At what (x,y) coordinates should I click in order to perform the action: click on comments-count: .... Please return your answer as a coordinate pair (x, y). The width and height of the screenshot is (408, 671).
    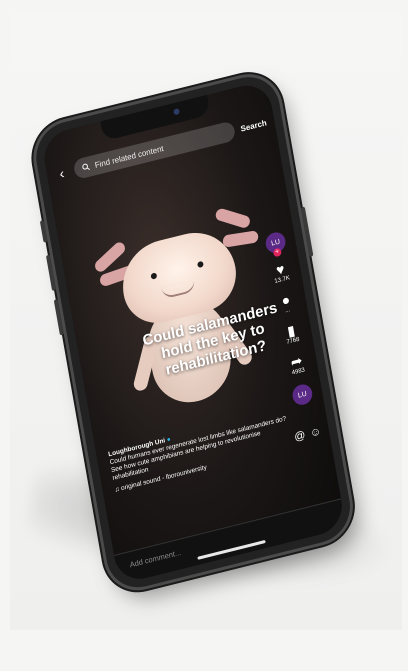
    Looking at the image, I should click on (287, 311).